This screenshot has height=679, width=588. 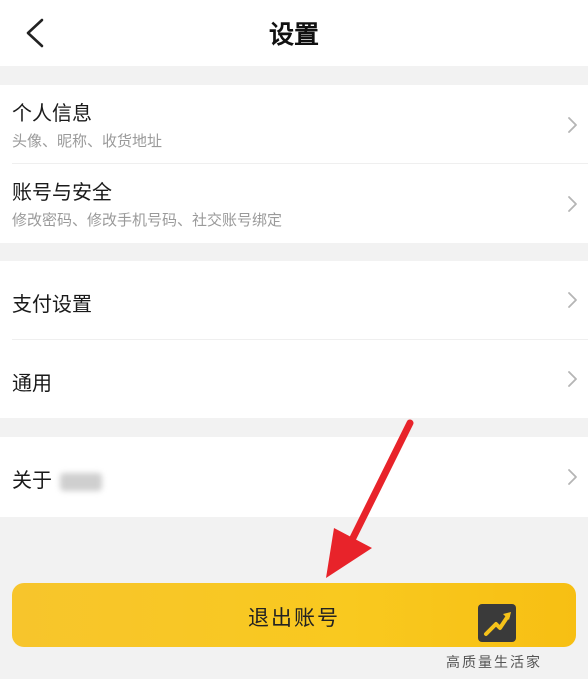 I want to click on settings-item-title: 关于, so click(x=57, y=478).